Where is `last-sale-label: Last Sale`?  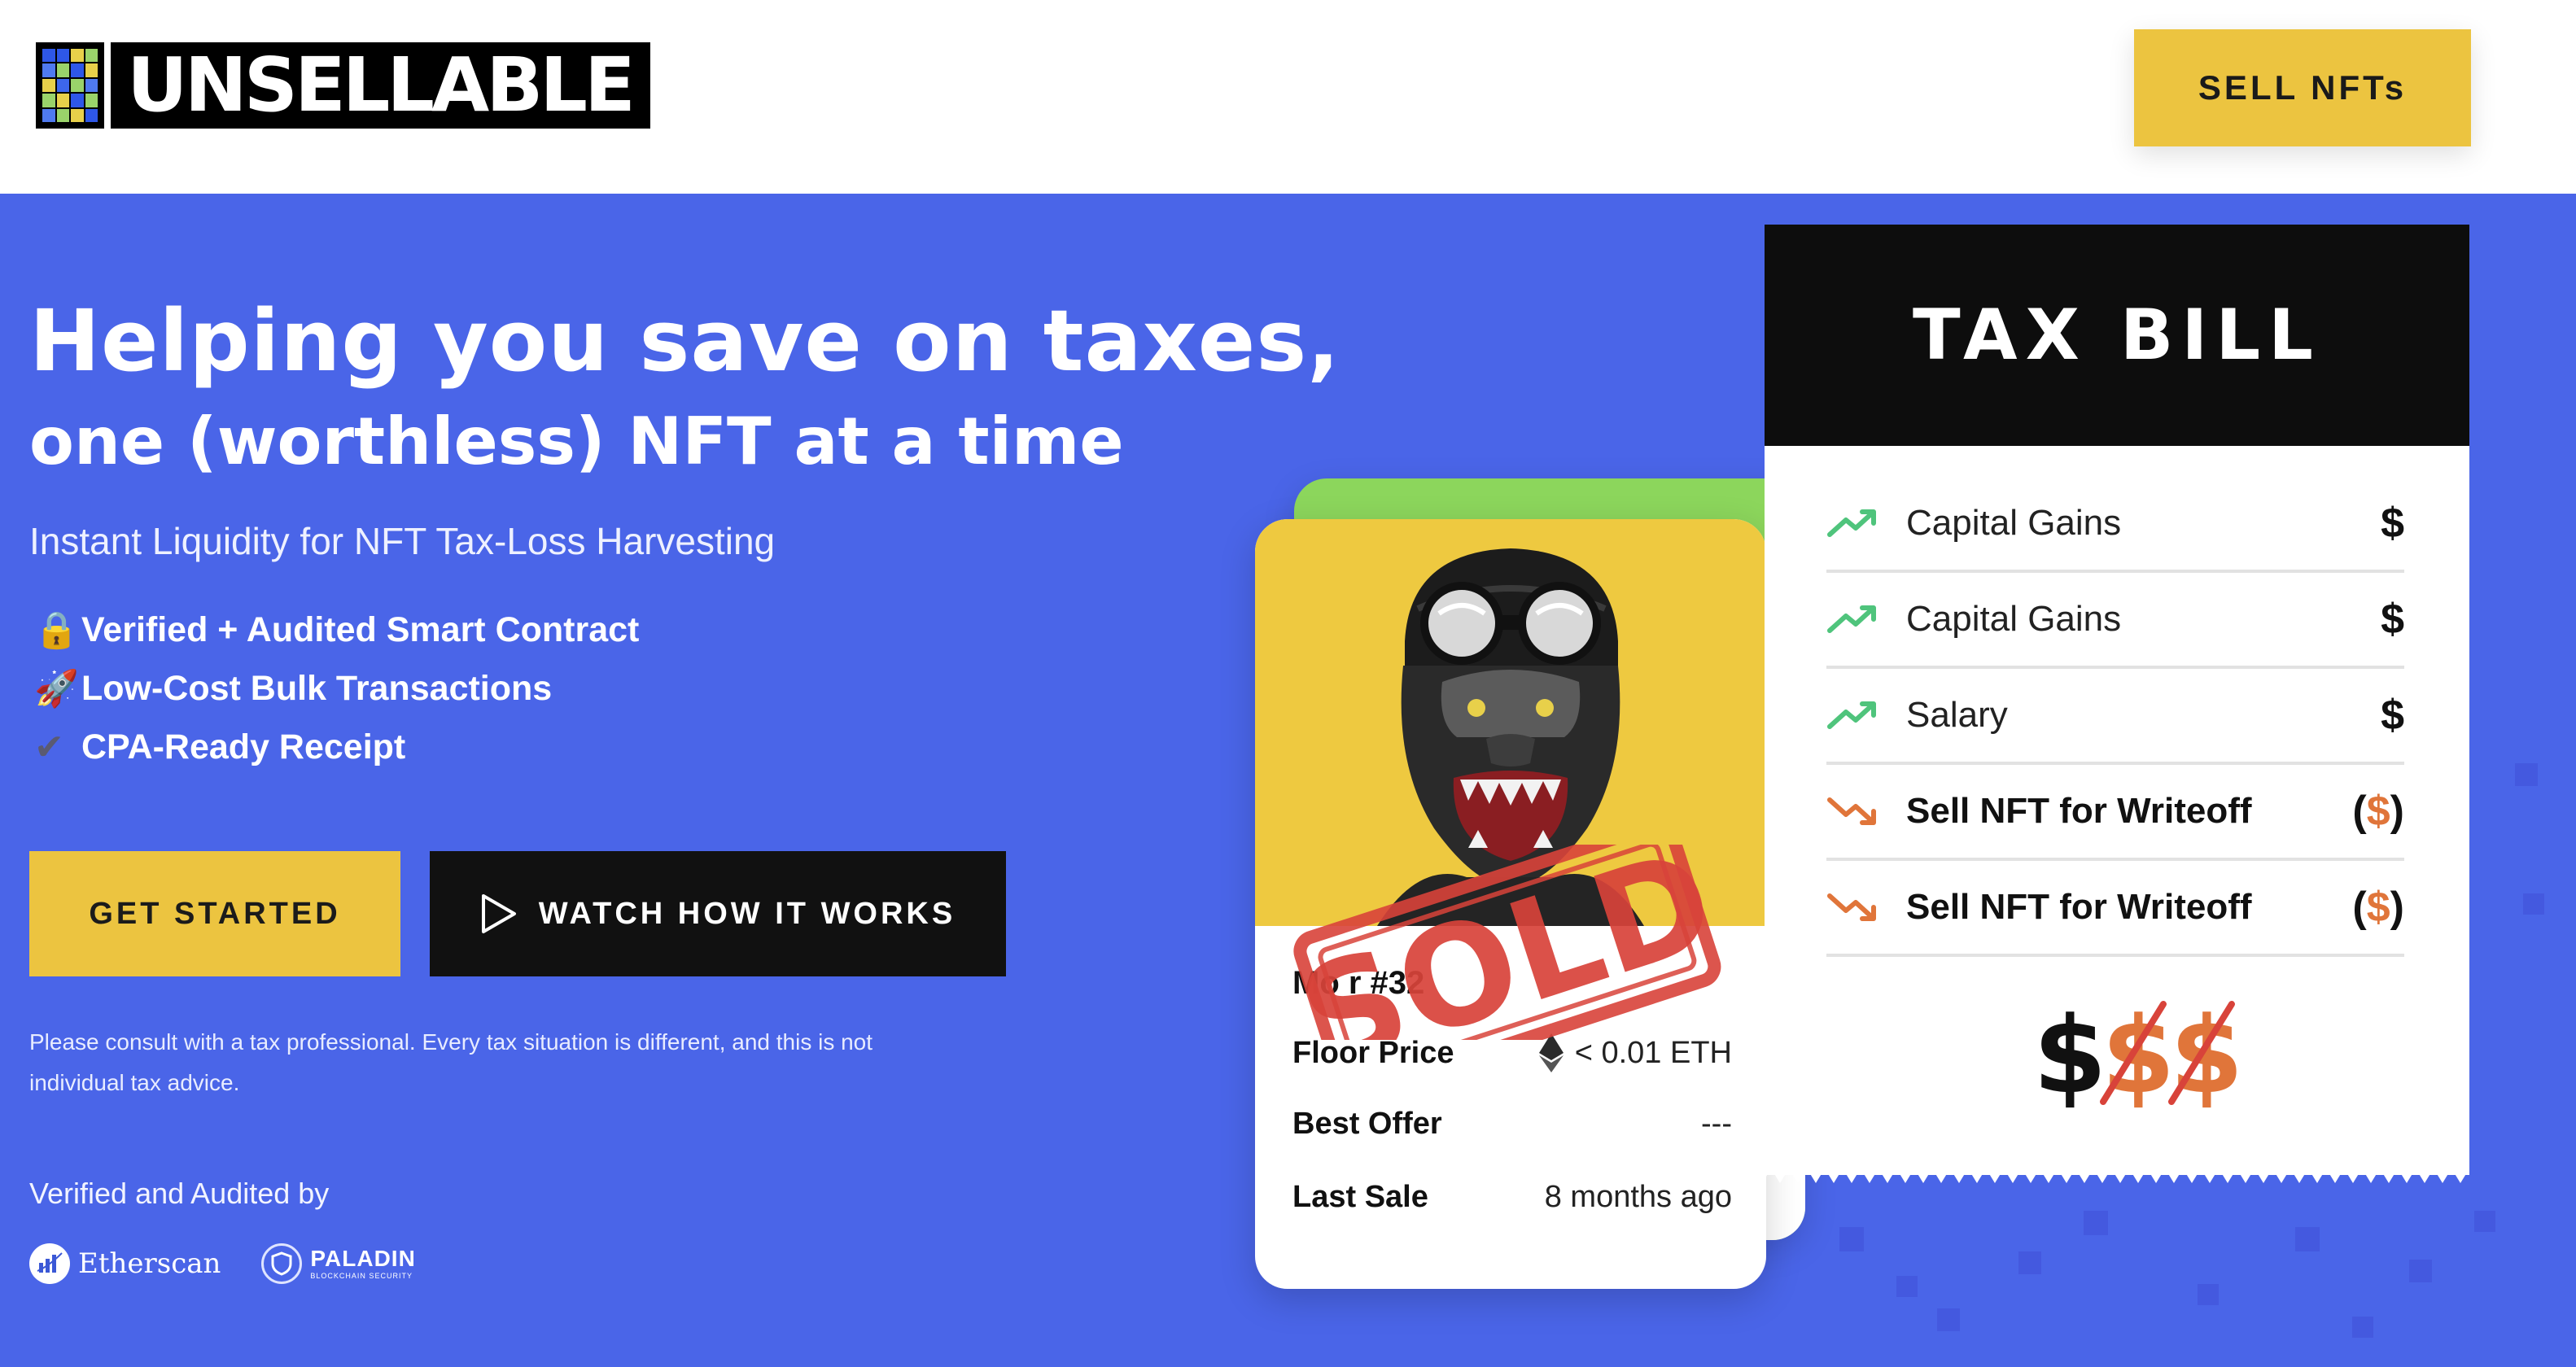 last-sale-label: Last Sale is located at coordinates (1360, 1197).